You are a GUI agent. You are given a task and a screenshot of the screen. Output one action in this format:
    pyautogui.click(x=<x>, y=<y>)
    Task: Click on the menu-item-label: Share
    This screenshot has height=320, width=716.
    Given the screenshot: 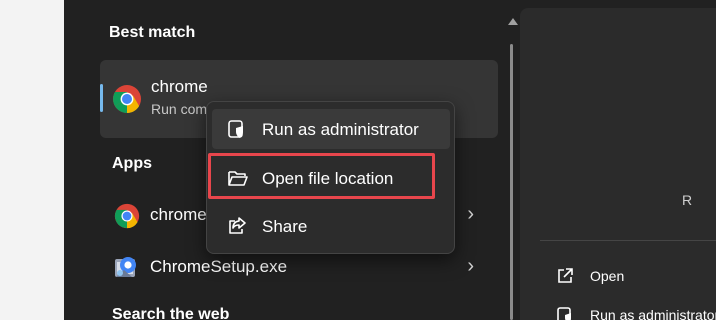 What is the action you would take?
    pyautogui.click(x=285, y=226)
    